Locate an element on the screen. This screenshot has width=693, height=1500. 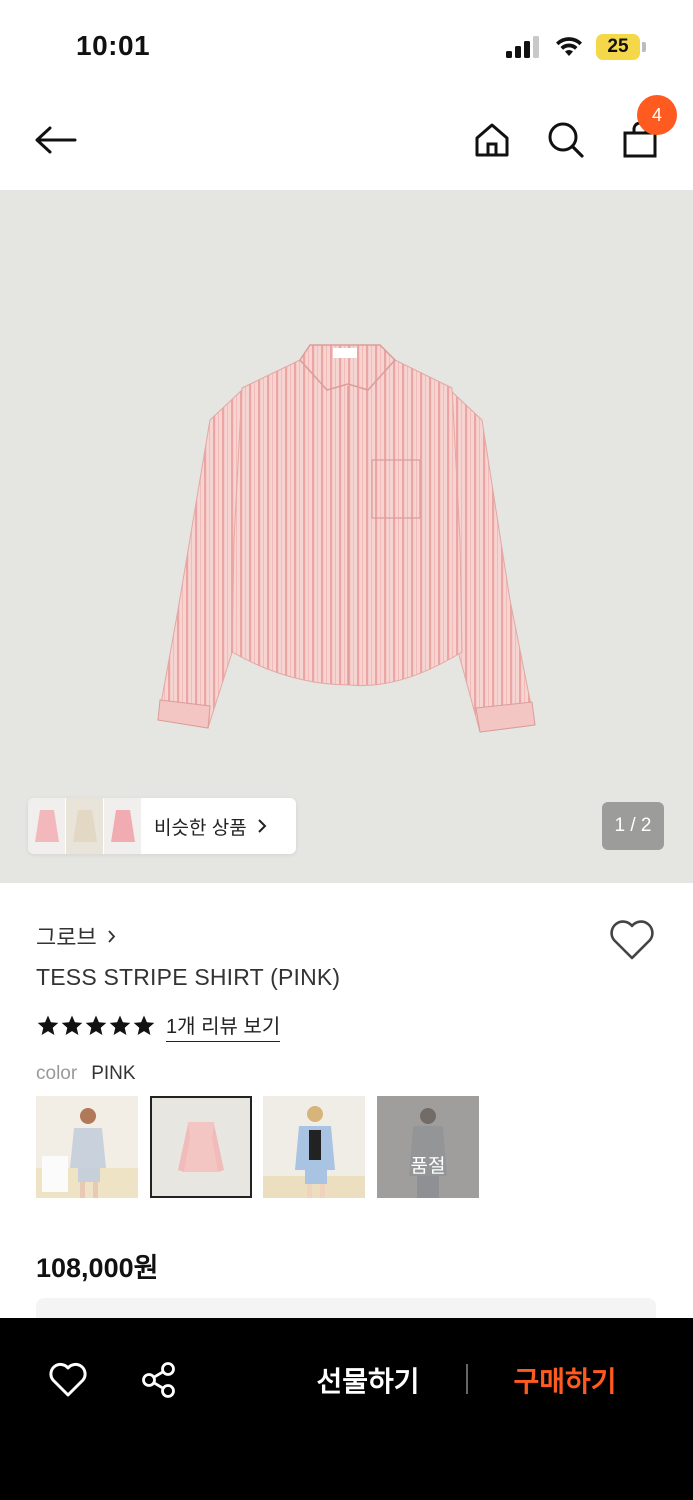
cellular-signal-icon is located at coordinates (522, 47).